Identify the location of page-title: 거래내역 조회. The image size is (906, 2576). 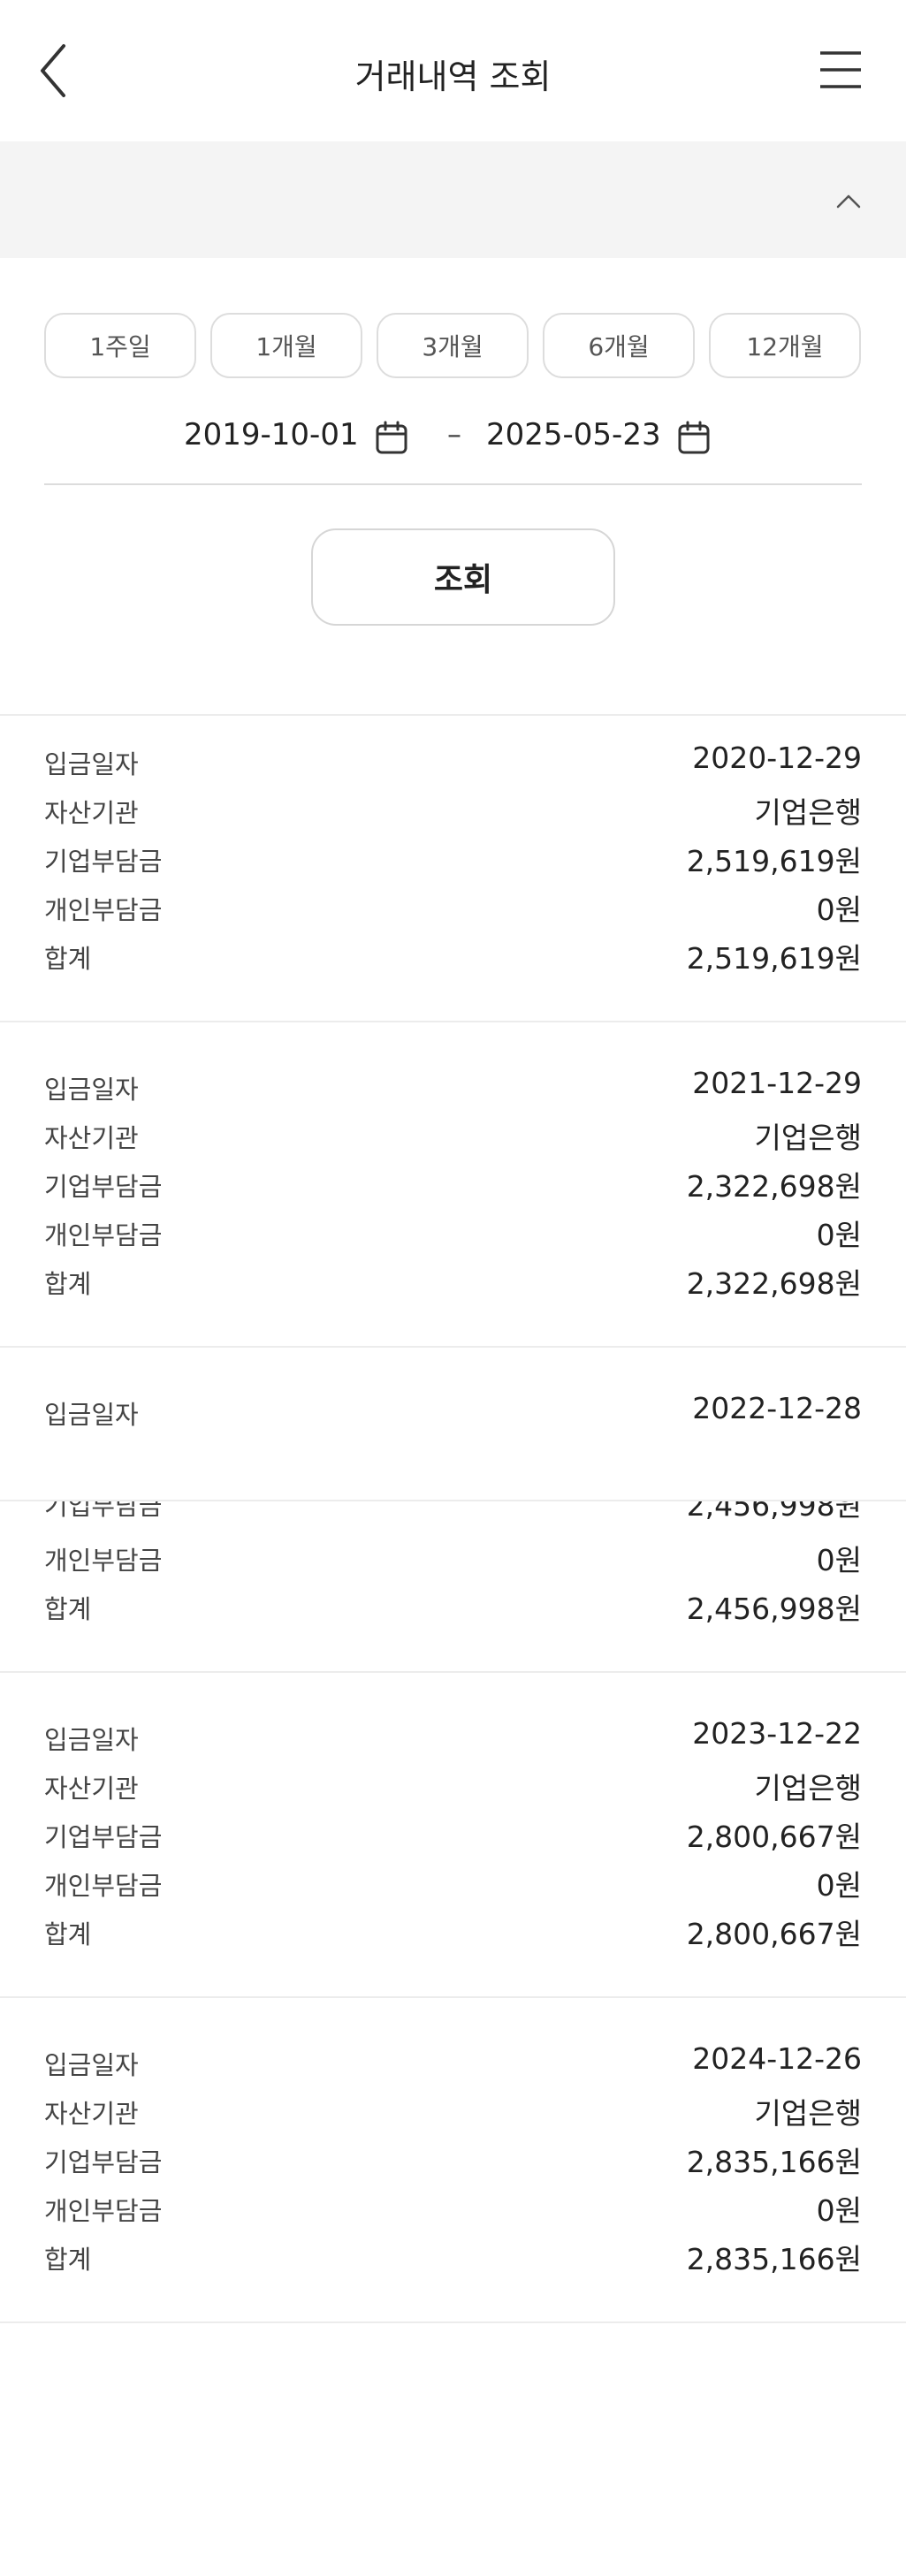
(453, 76).